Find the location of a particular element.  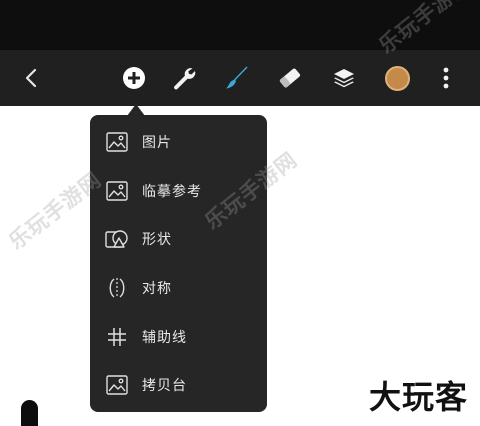

plus-circle-icon is located at coordinates (134, 78).